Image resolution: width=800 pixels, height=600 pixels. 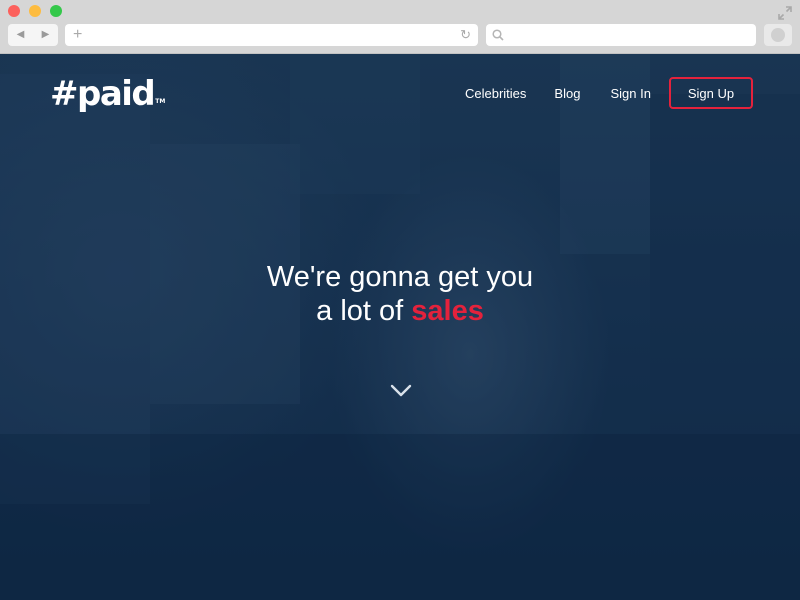 What do you see at coordinates (21, 35) in the screenshot?
I see `back-button: ◀` at bounding box center [21, 35].